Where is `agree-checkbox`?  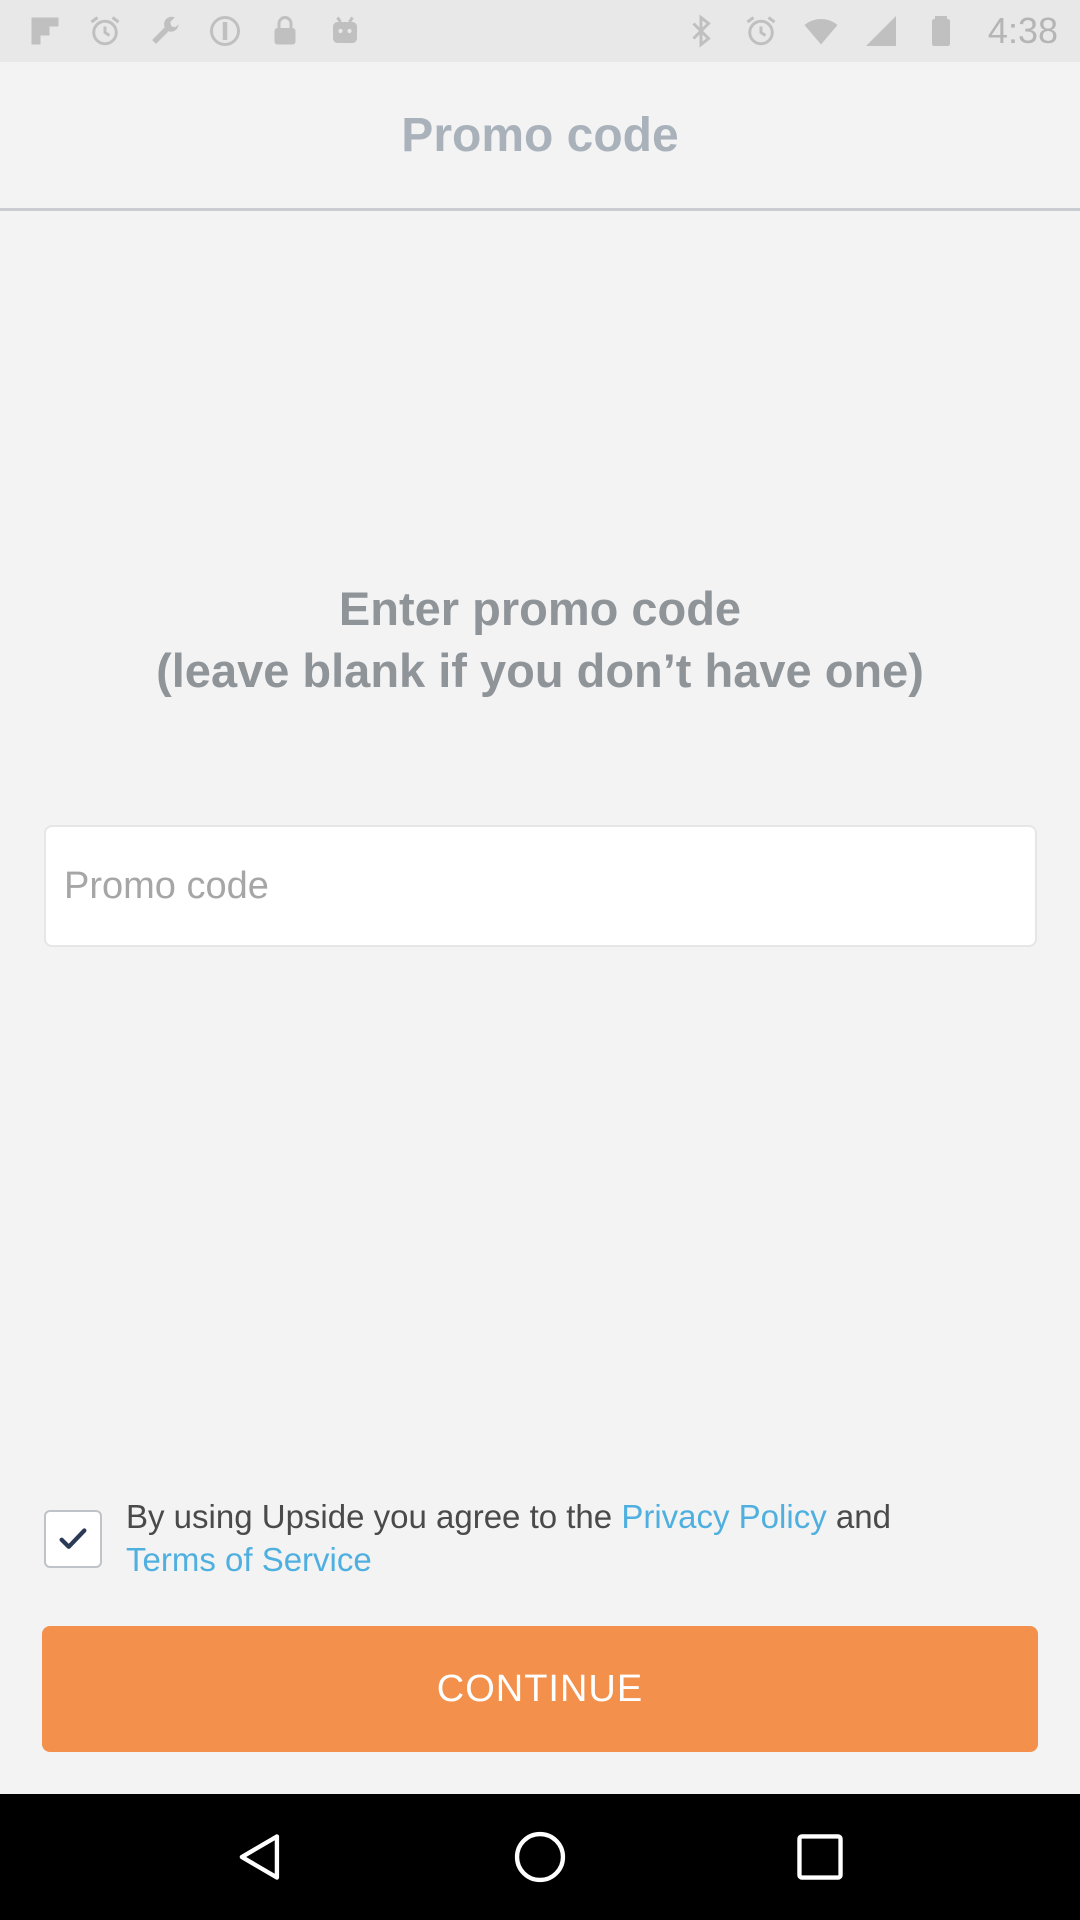
agree-checkbox is located at coordinates (73, 1539).